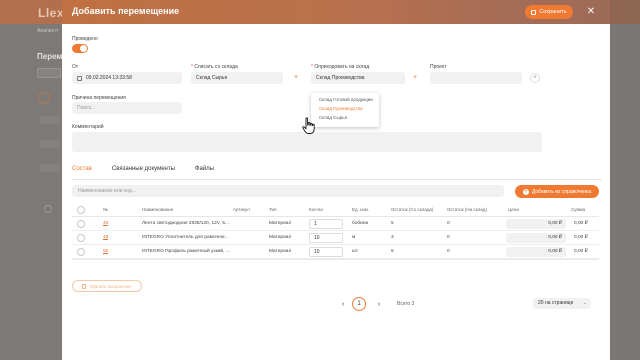 The image size is (640, 360). Describe the element at coordinates (343, 305) in the screenshot. I see `prev-page-button: ‹` at that location.